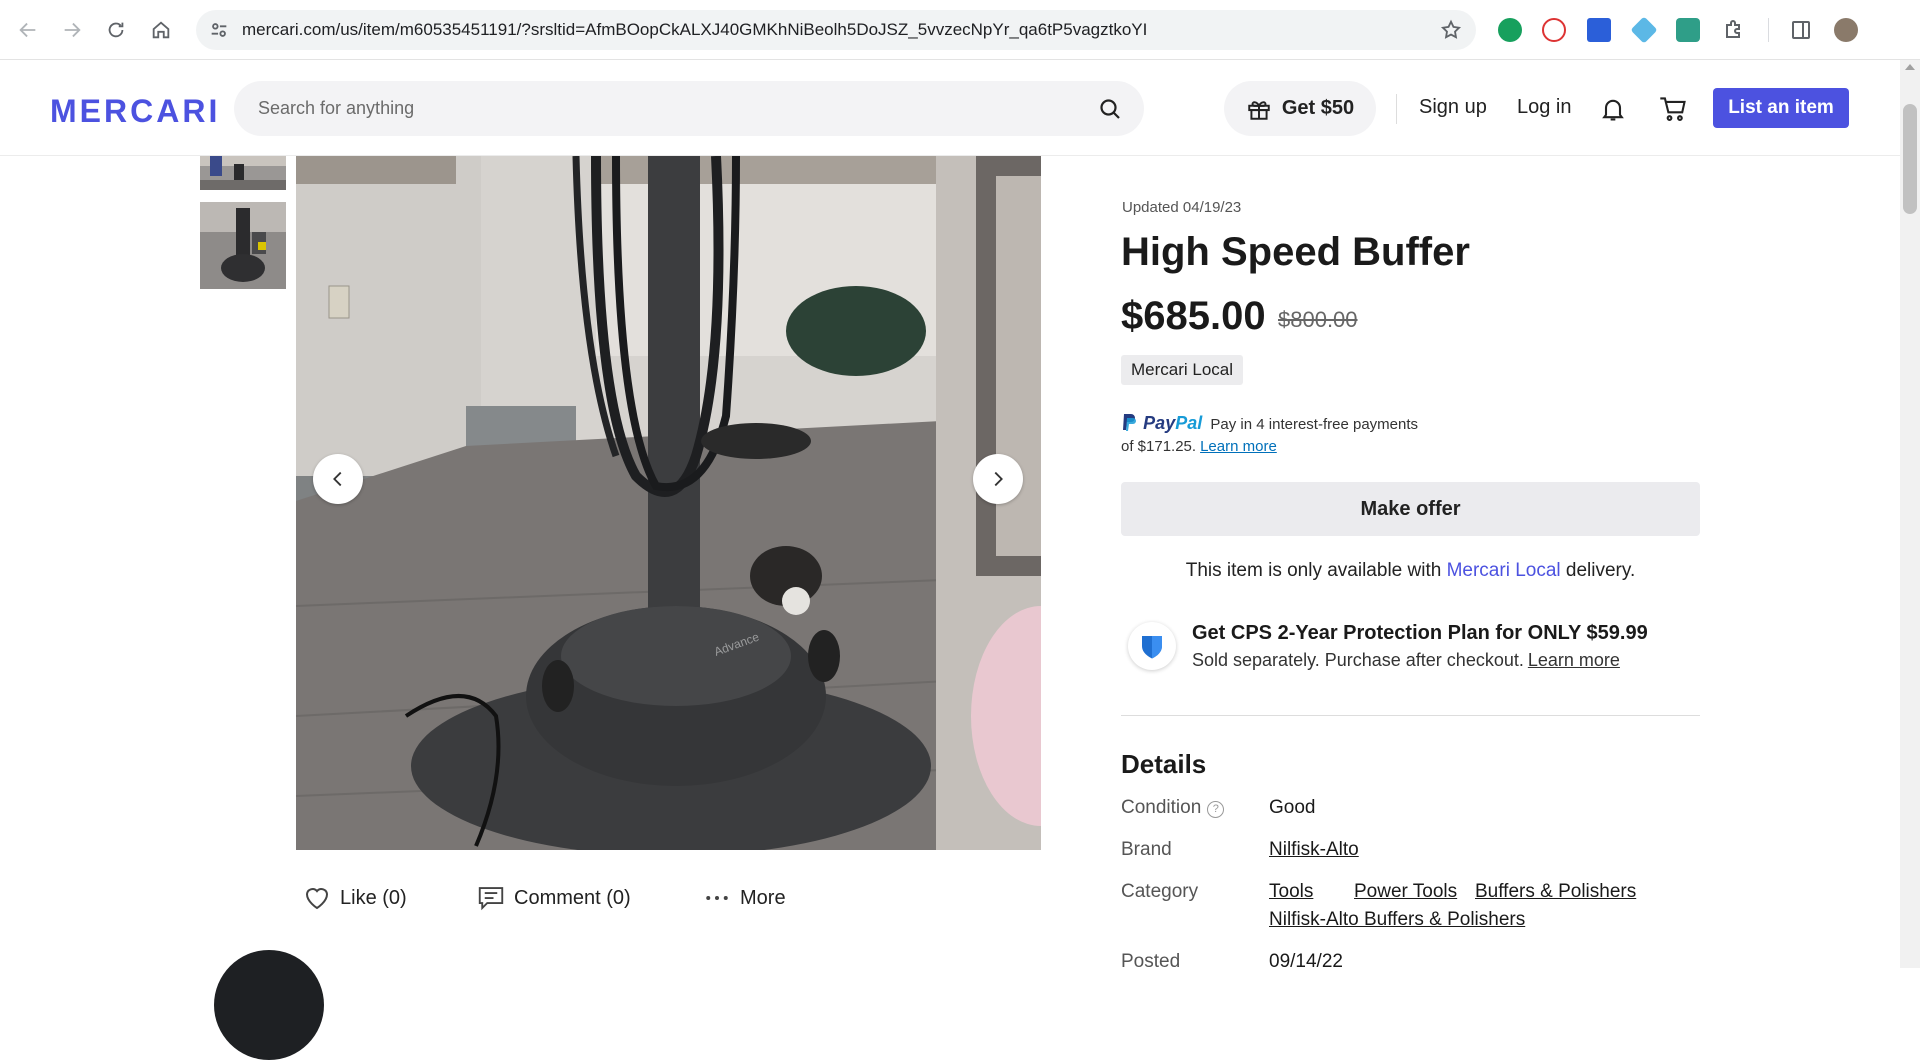  Describe the element at coordinates (1306, 961) in the screenshot. I see `posted-value: 09/14/22` at that location.